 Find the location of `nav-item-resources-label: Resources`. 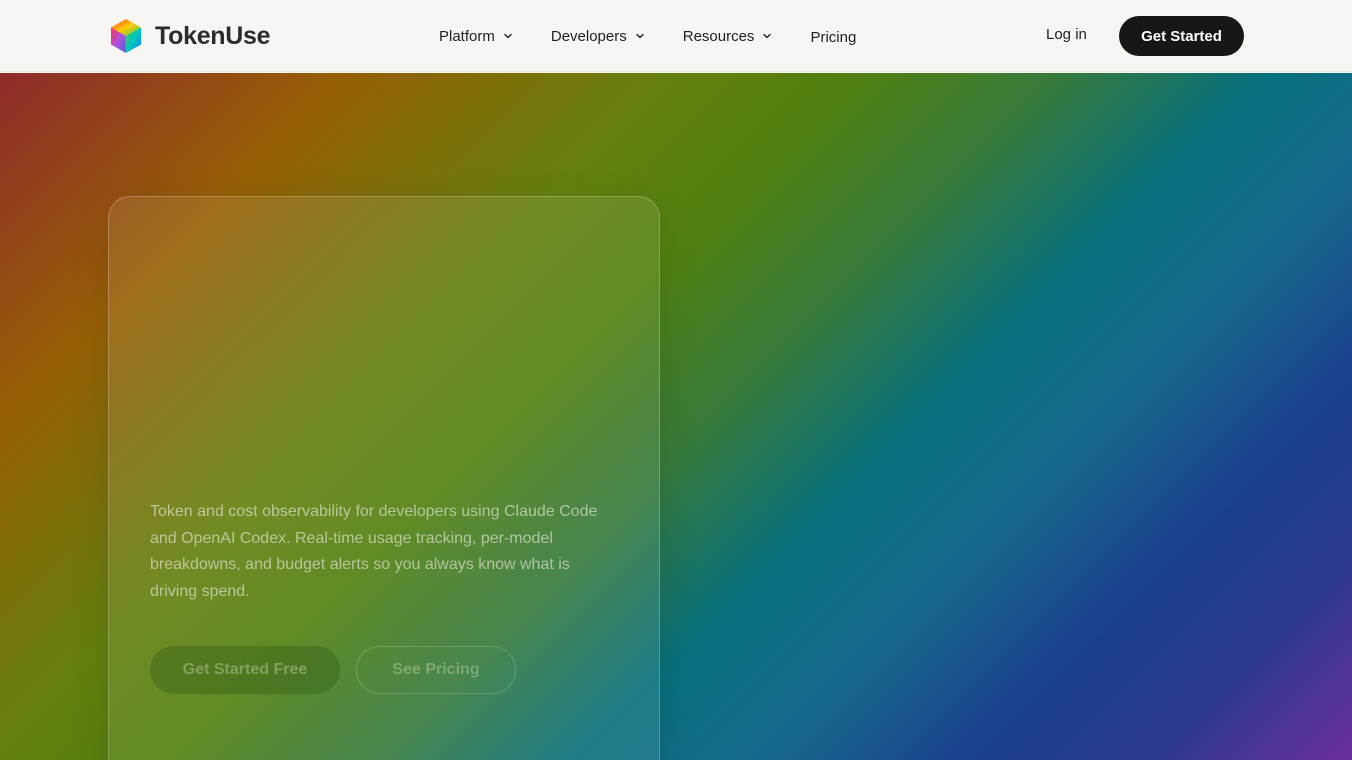

nav-item-resources-label: Resources is located at coordinates (718, 36).